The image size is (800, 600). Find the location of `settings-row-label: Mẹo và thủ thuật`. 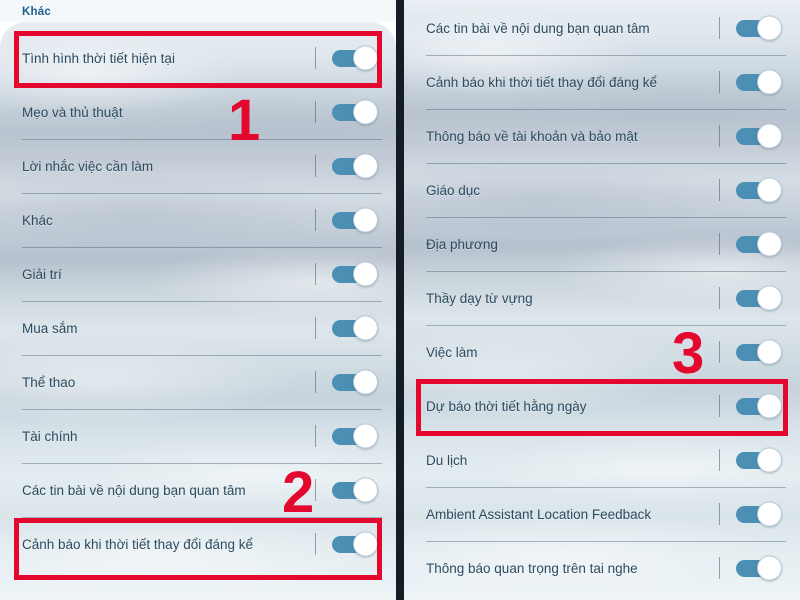

settings-row-label: Mẹo và thủ thuật is located at coordinates (72, 112).